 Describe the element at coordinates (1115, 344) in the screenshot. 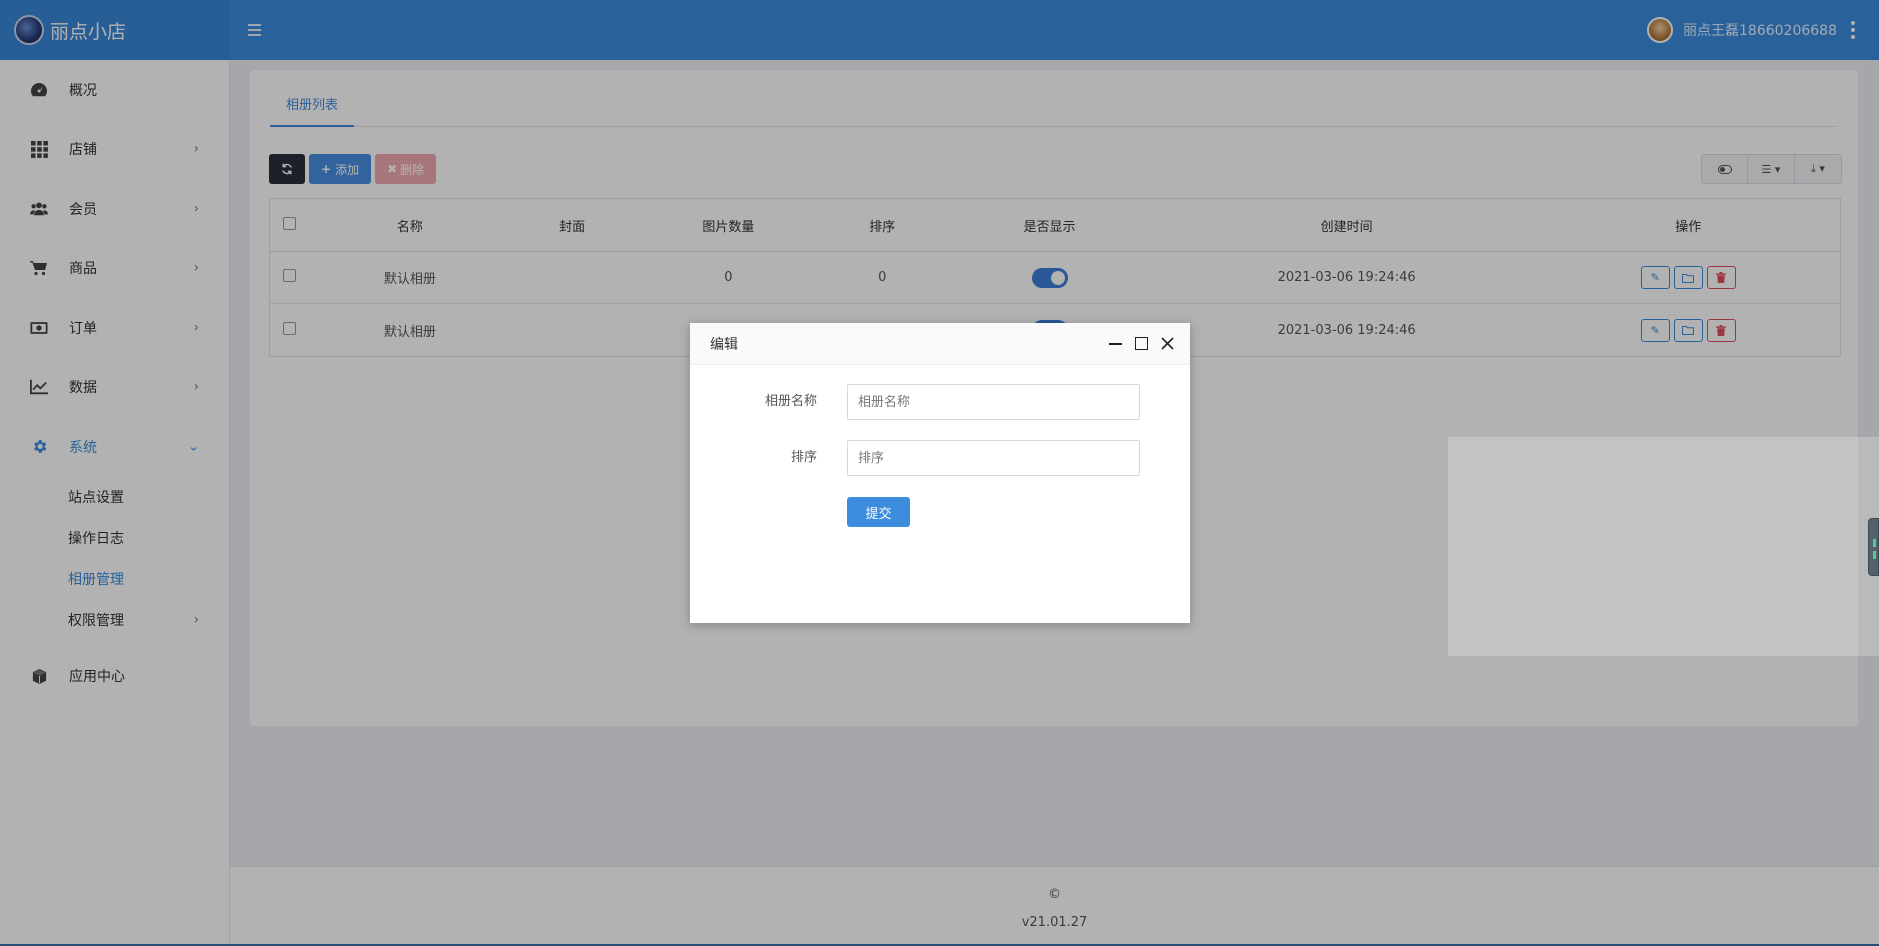

I see `minimize-icon` at that location.